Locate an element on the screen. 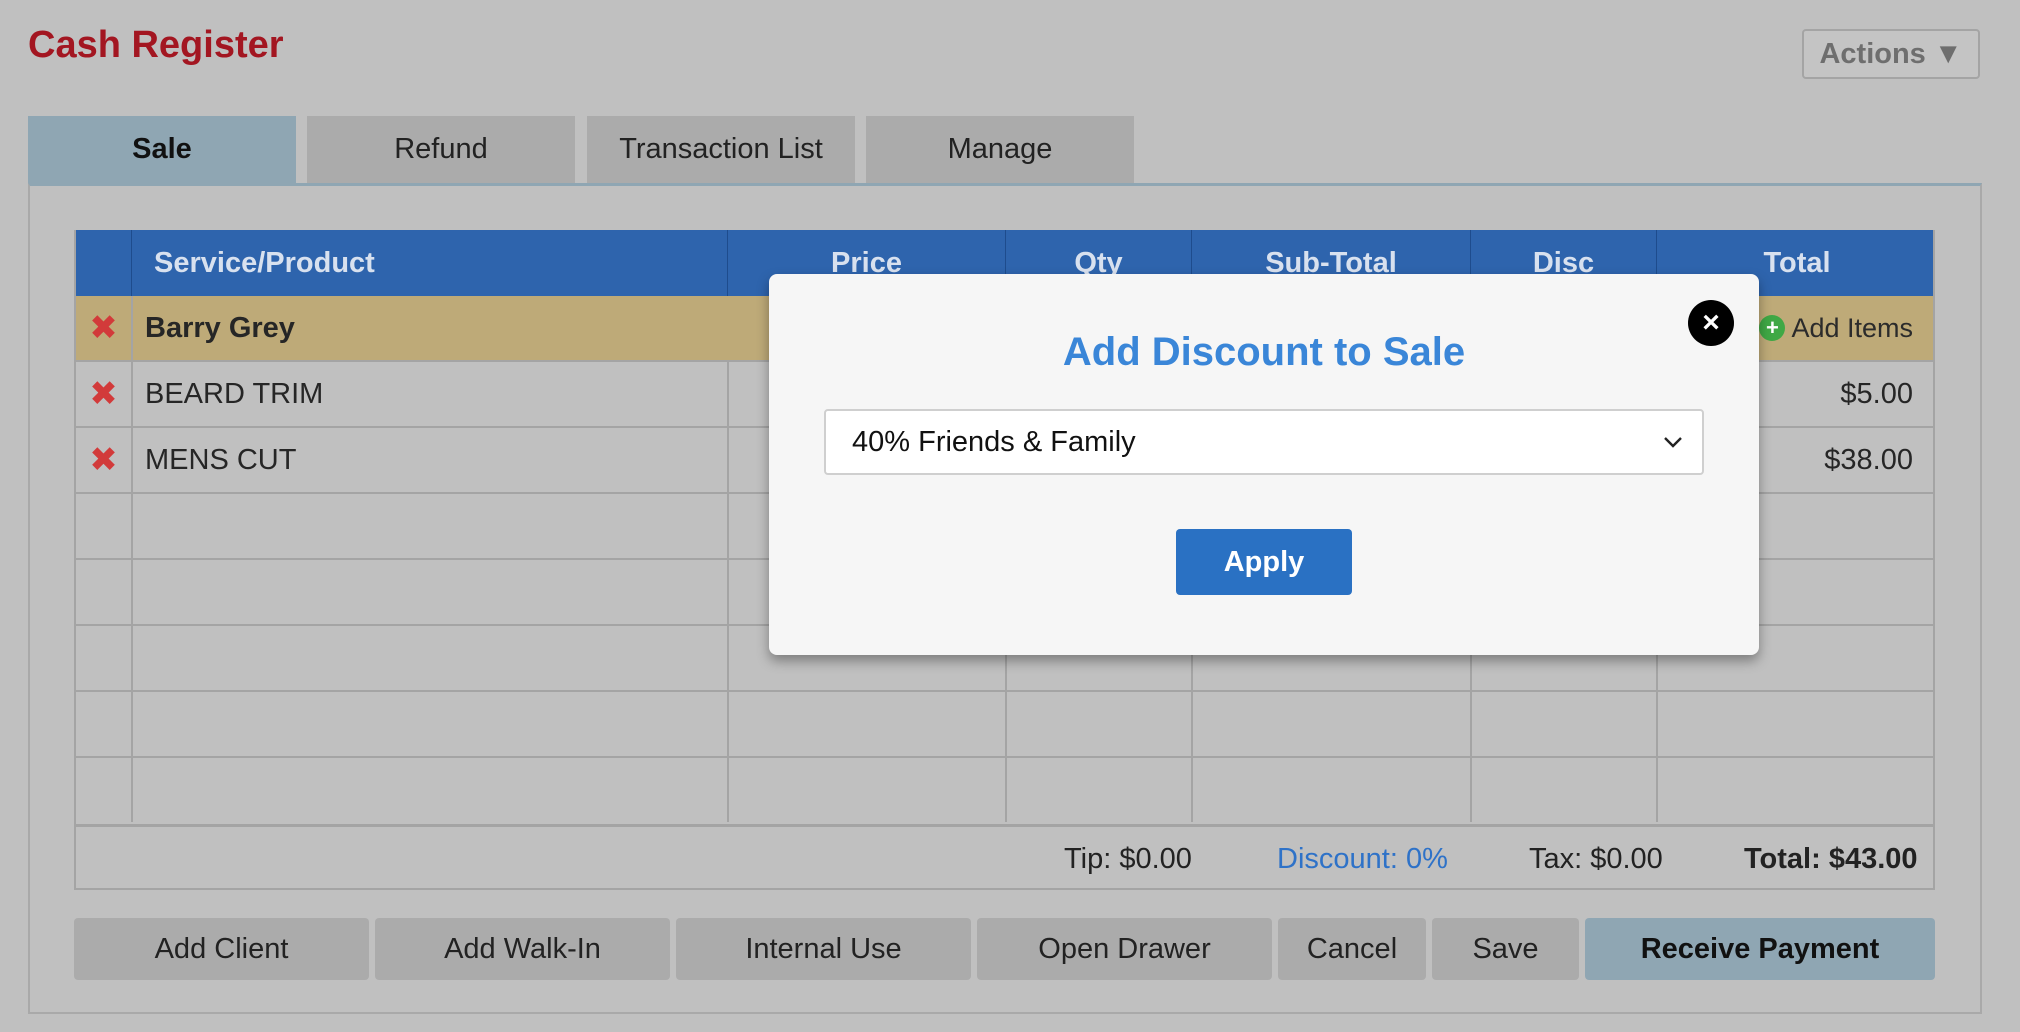 The height and width of the screenshot is (1032, 2020). tab-manage: Manage is located at coordinates (1000, 149).